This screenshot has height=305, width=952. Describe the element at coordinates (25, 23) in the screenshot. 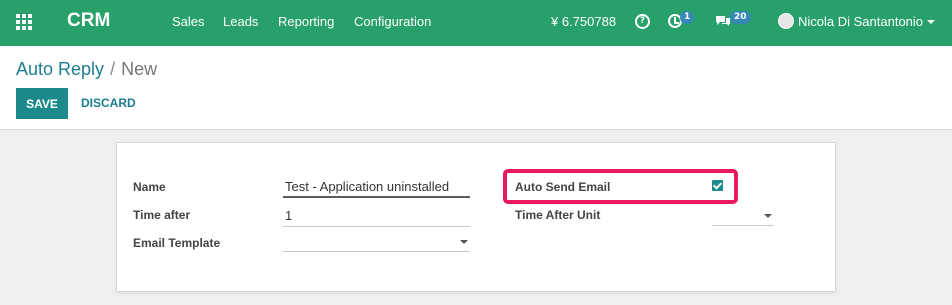

I see `apps-grid-icon` at that location.